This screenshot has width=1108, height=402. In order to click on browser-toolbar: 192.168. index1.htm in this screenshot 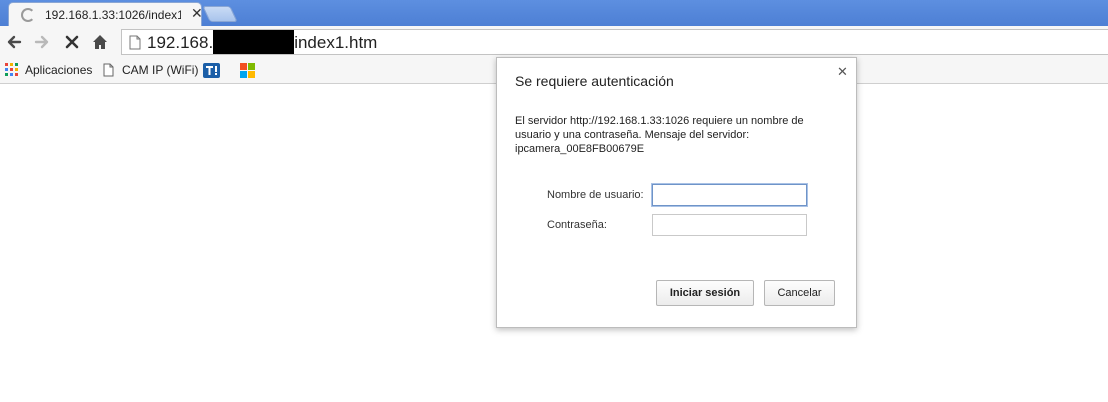, I will do `click(554, 42)`.